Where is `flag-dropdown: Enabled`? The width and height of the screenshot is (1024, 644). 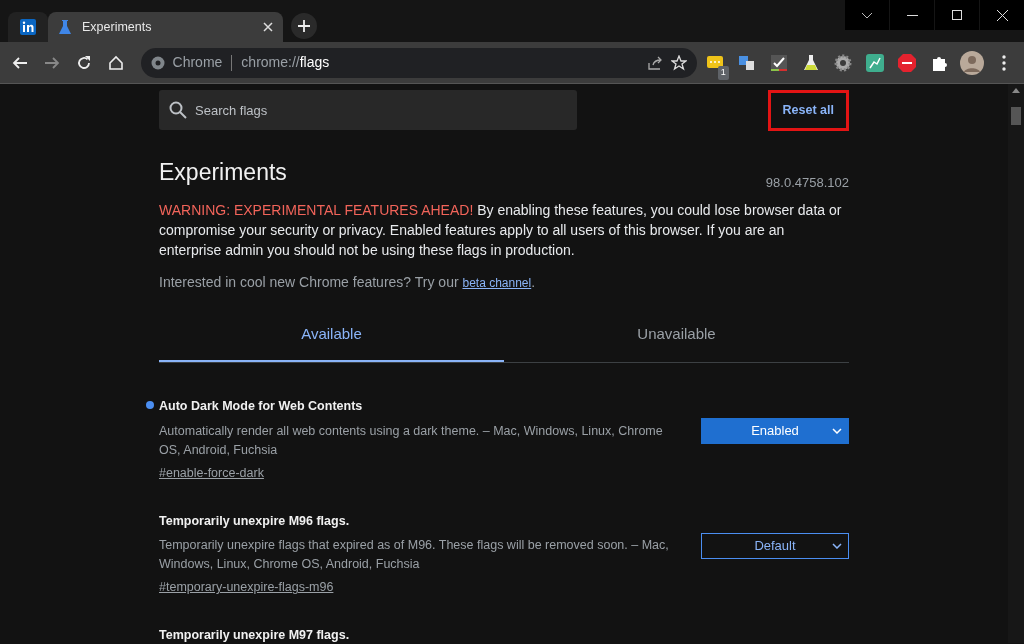
flag-dropdown: Enabled is located at coordinates (775, 430).